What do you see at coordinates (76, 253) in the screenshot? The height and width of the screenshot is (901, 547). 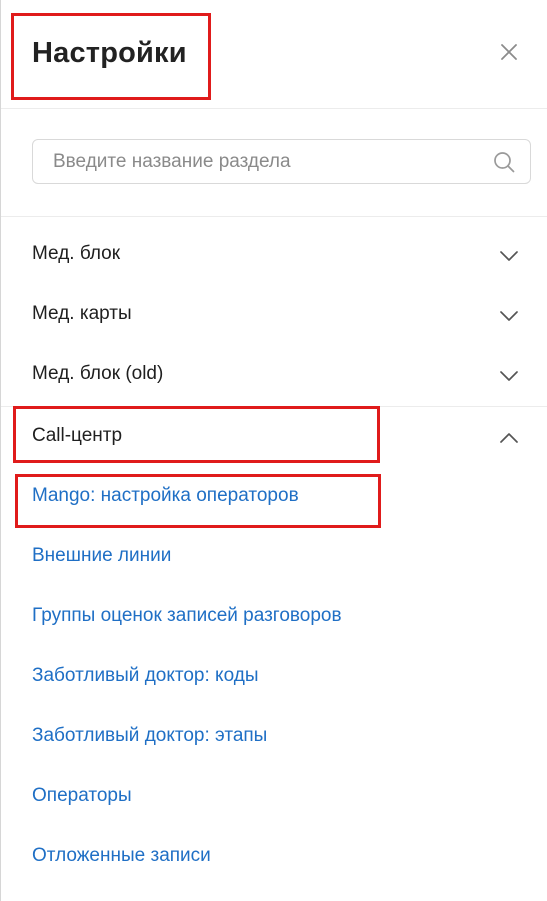 I see `section-label: Мед. блок` at bounding box center [76, 253].